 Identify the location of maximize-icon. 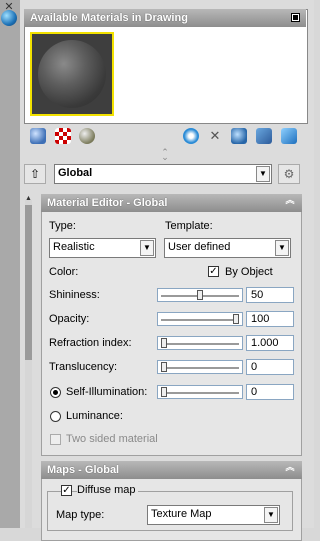
(295, 17).